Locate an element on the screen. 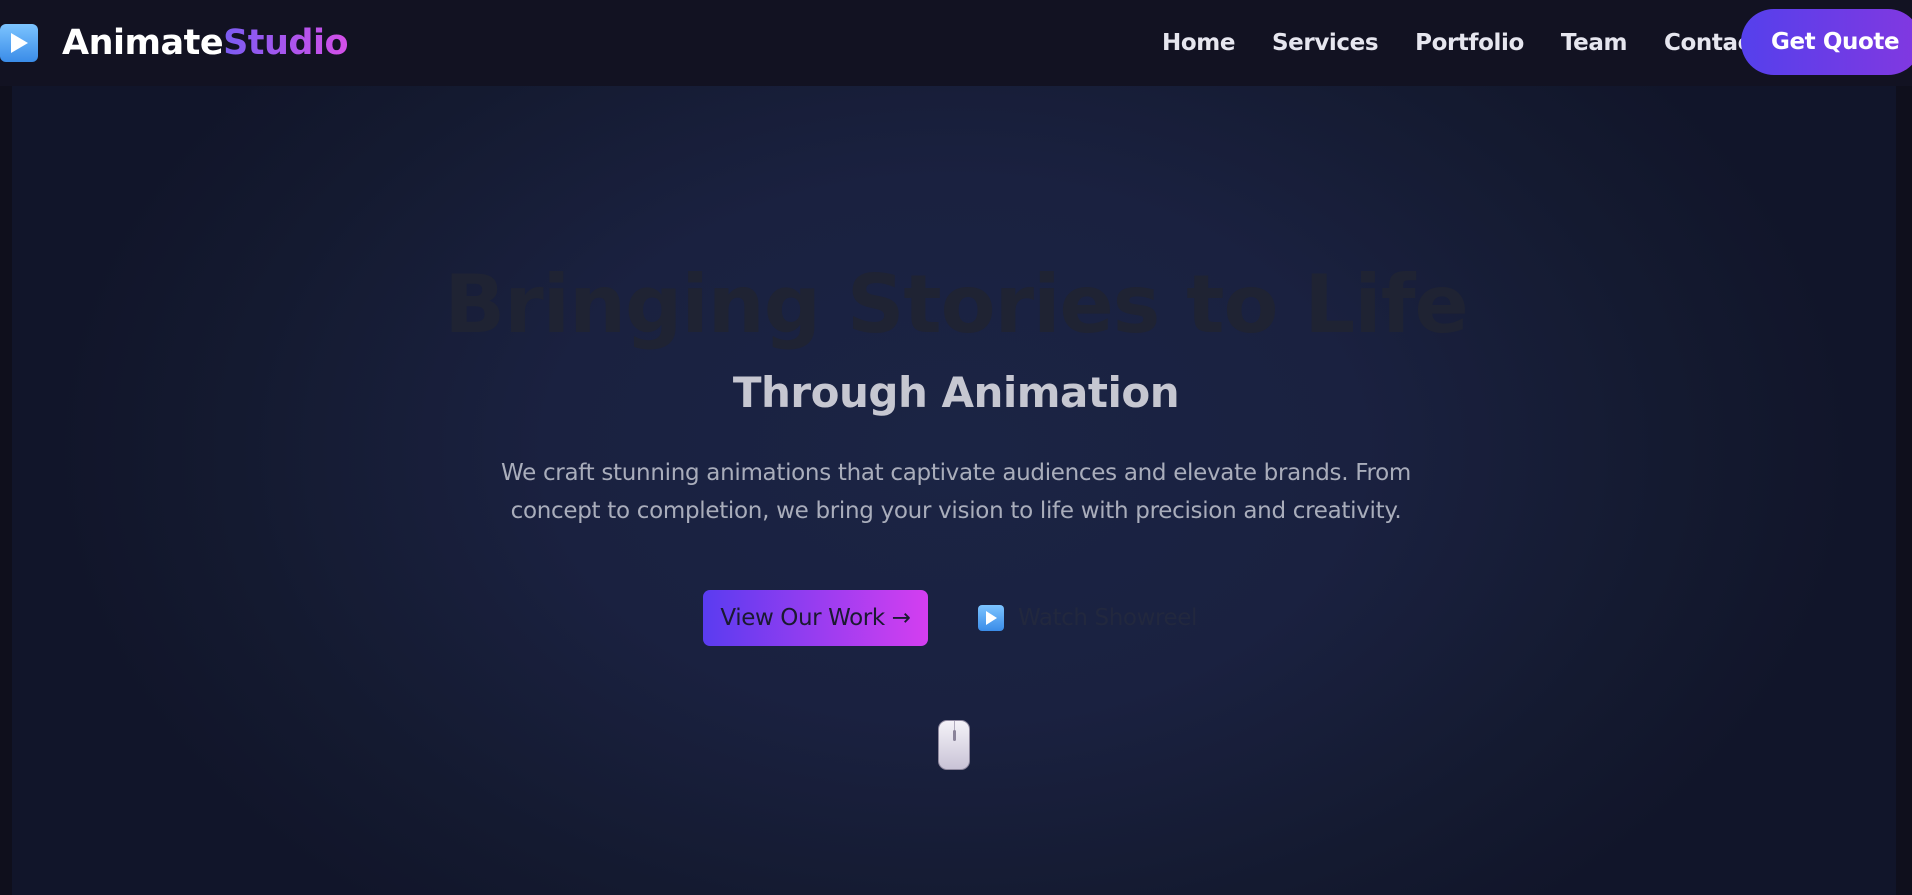 This screenshot has height=895, width=1912. nav-links: Home Services Portfolio Team Contact is located at coordinates (1480, 43).